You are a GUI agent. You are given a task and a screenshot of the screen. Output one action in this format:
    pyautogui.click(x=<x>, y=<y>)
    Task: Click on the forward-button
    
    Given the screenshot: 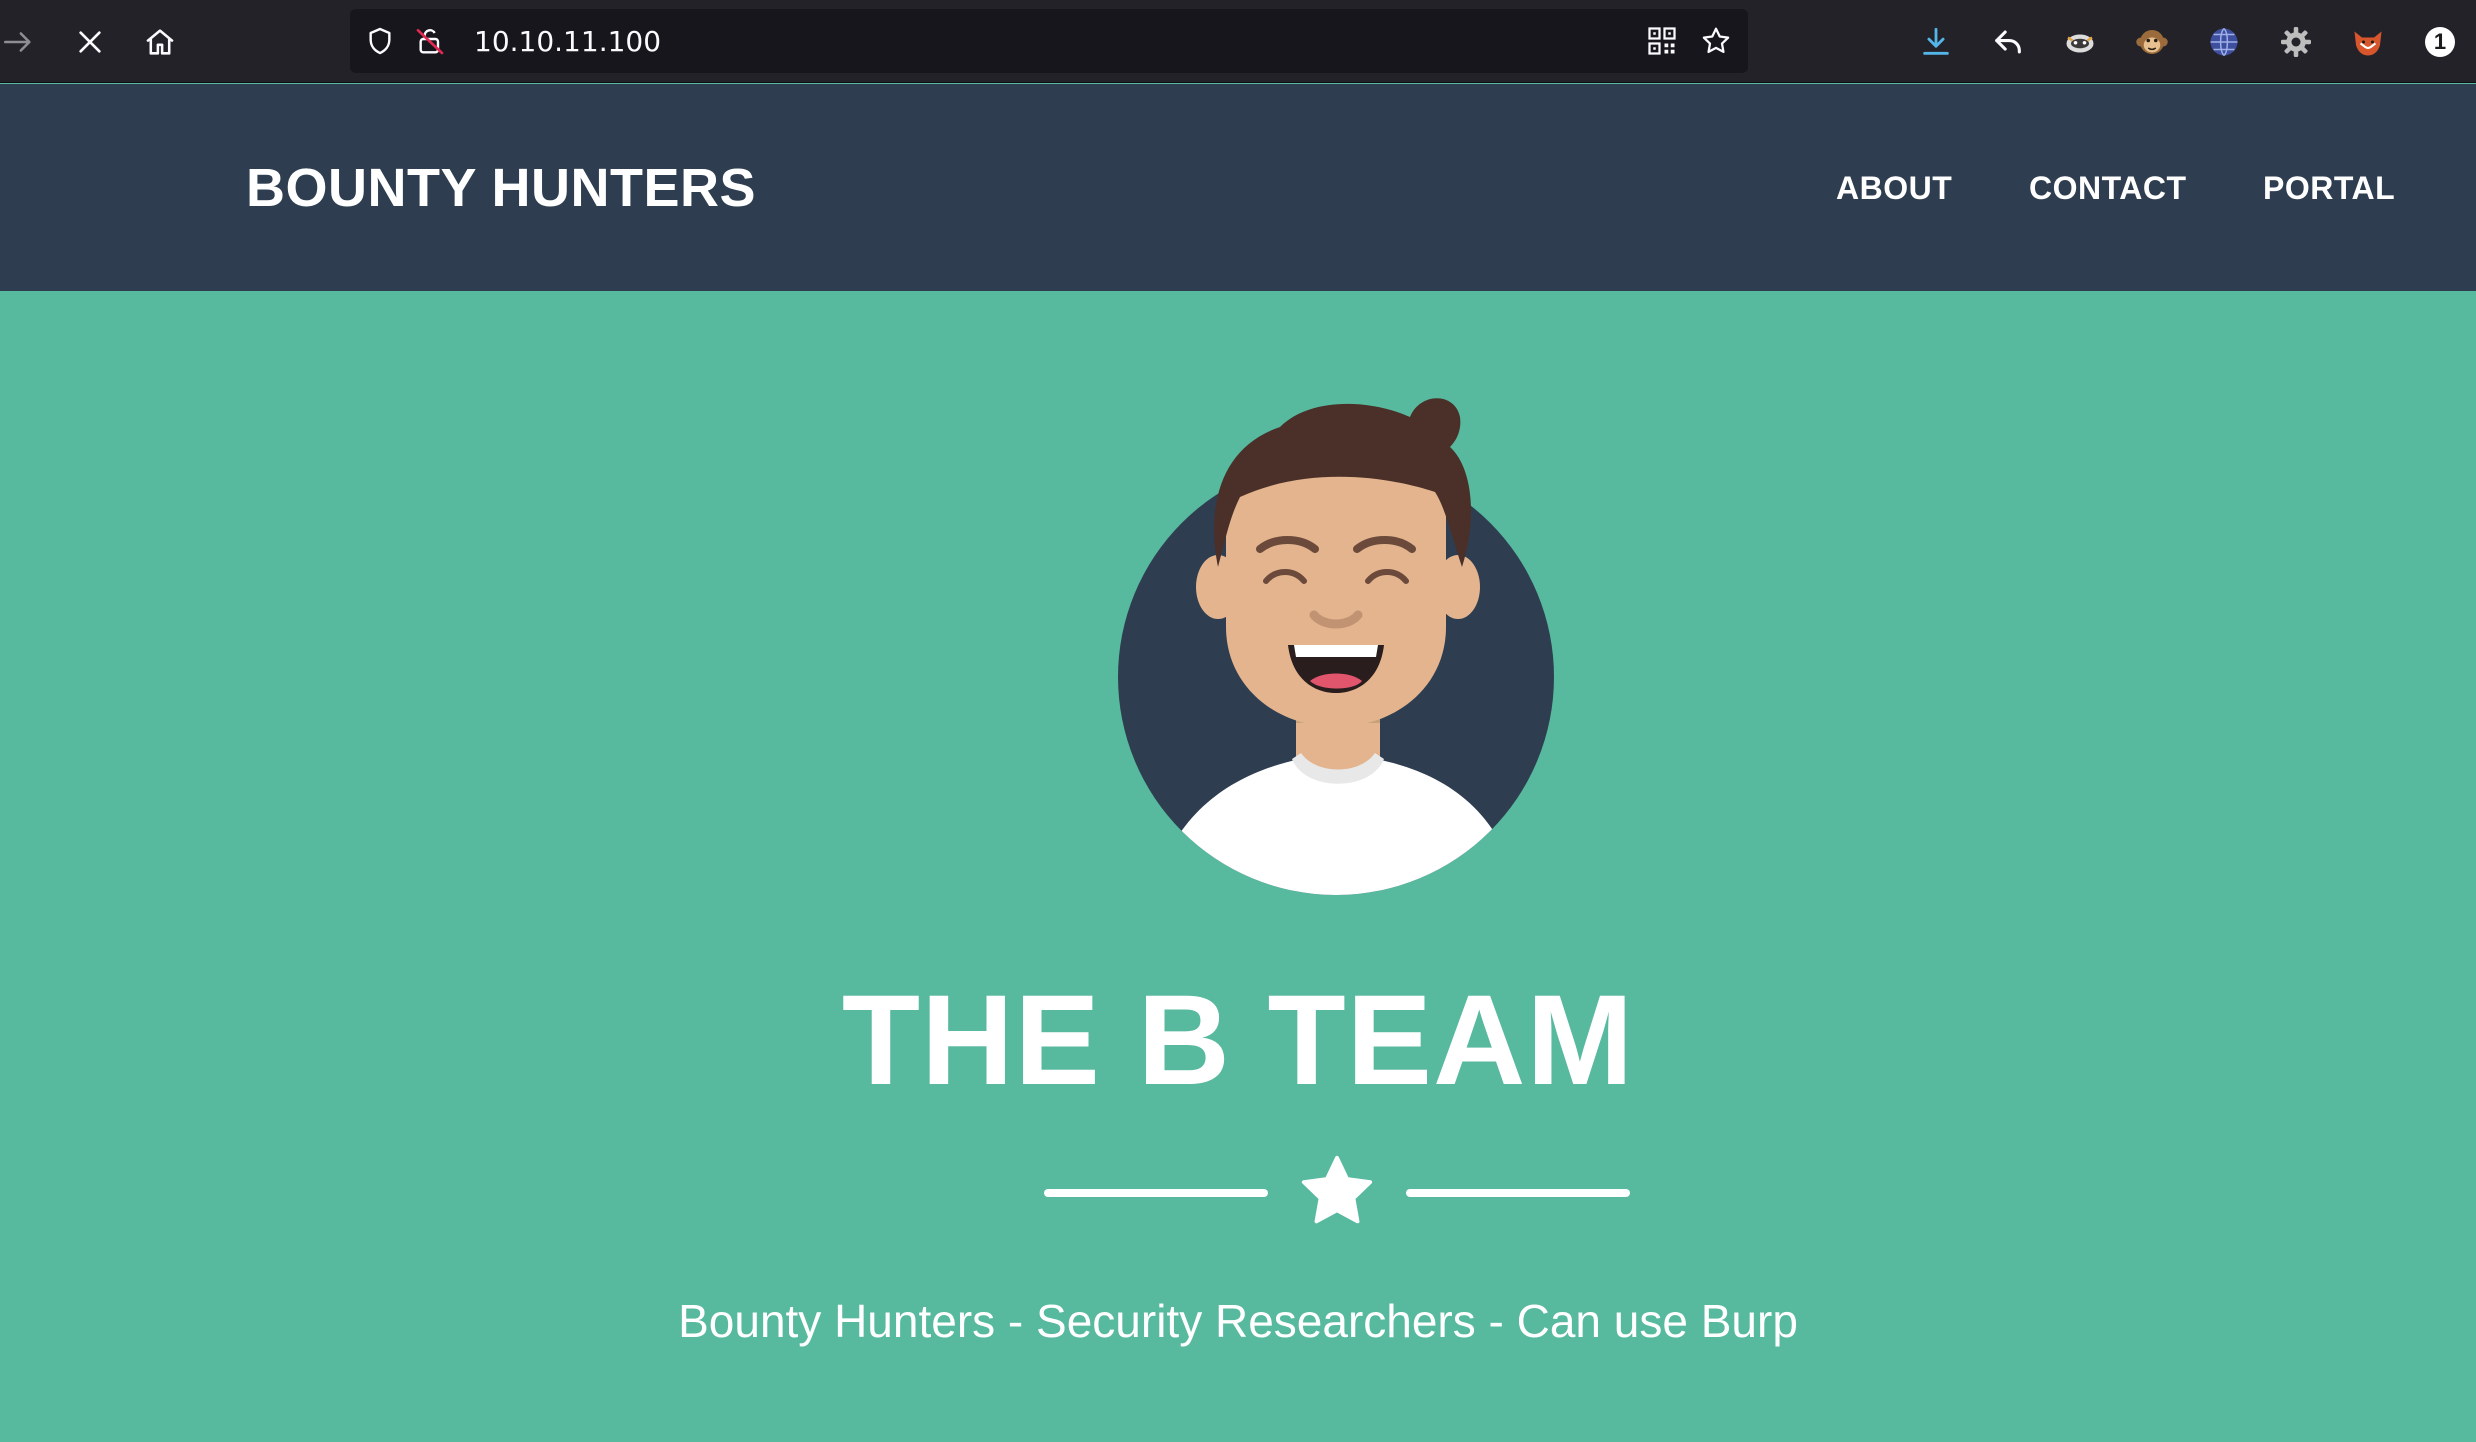 What is the action you would take?
    pyautogui.click(x=23, y=42)
    